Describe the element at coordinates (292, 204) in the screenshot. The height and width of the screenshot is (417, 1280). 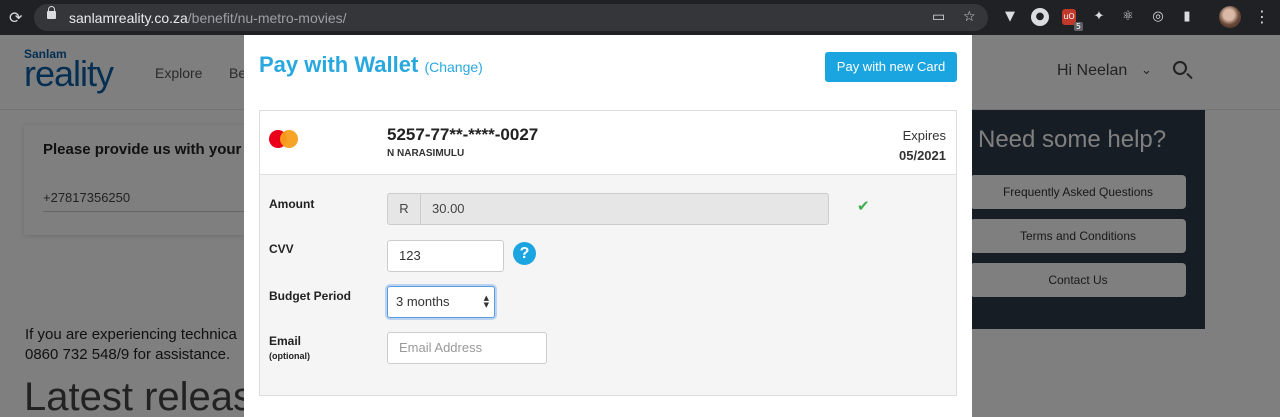
I see `amount-label: Amount` at that location.